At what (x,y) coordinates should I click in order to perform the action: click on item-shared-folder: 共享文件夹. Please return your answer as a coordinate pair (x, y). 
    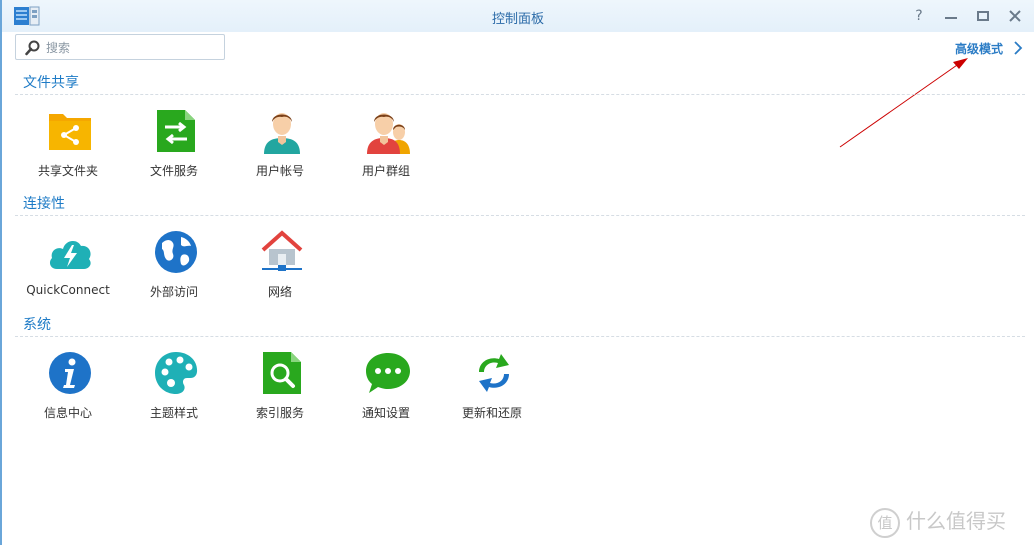
    Looking at the image, I should click on (68, 148).